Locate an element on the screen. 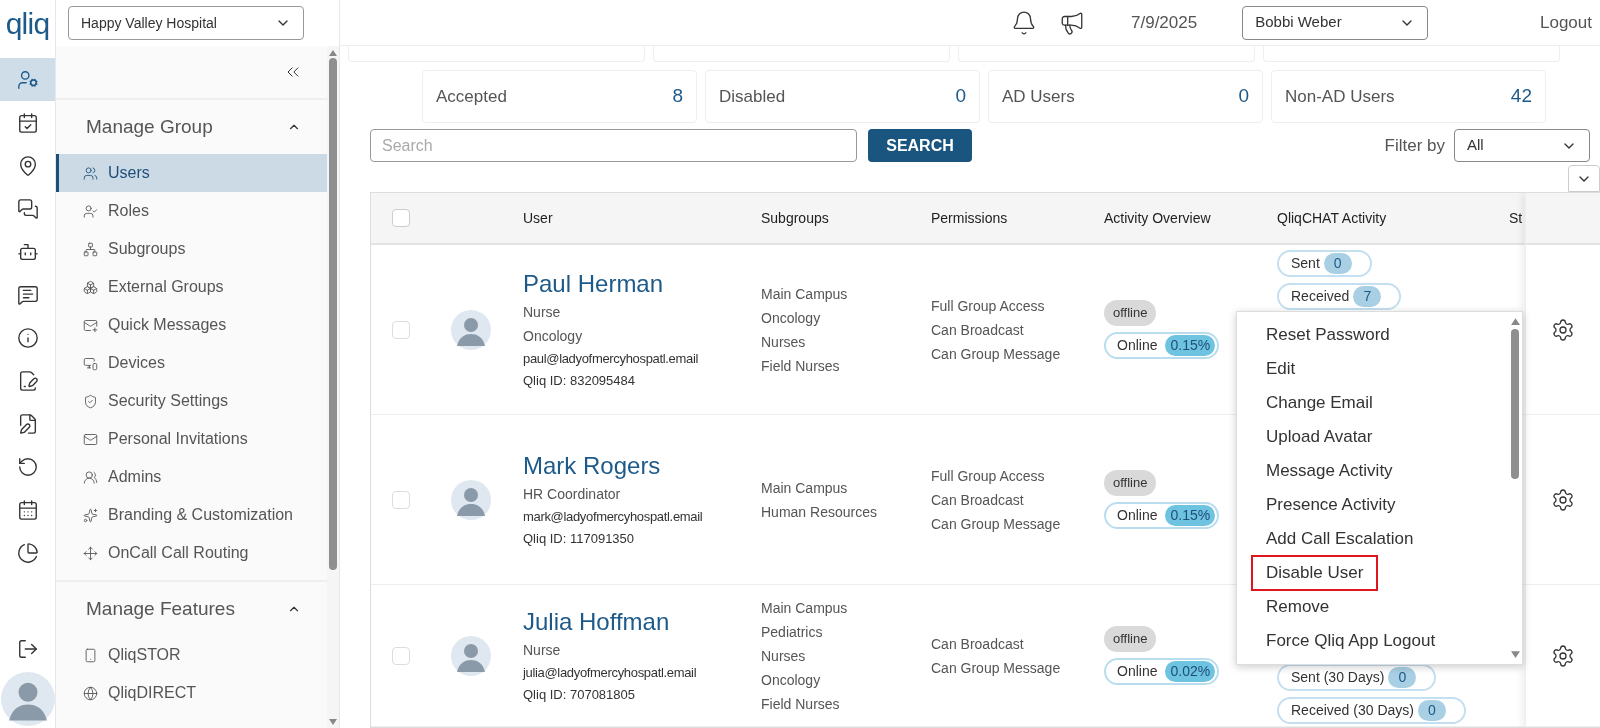 Image resolution: width=1600 pixels, height=728 pixels. sidebar-item: Personal Invitations is located at coordinates (191, 439).